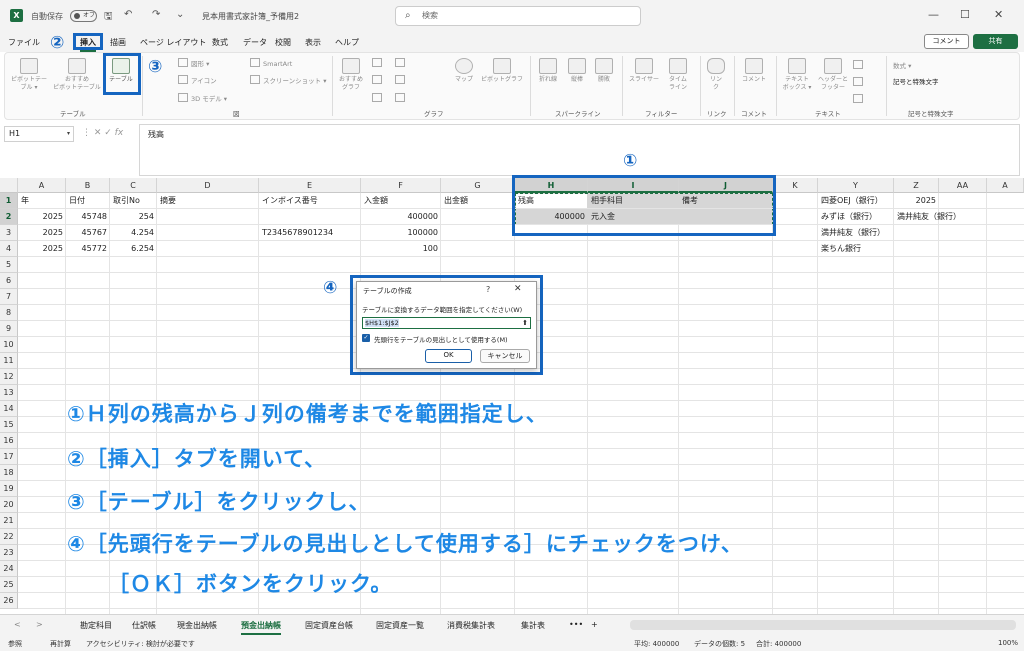 The height and width of the screenshot is (651, 1024). Describe the element at coordinates (795, 185) in the screenshot. I see `col-header-k: K` at that location.